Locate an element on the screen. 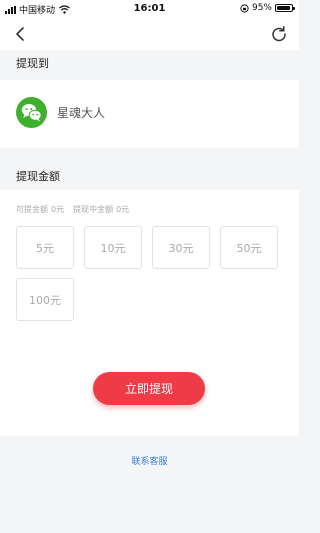 This screenshot has width=320, height=533. battery-icon is located at coordinates (285, 8).